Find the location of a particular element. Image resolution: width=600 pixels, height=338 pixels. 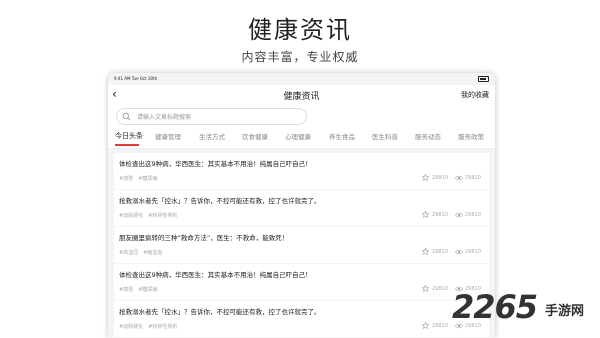

navbar: ‹ 健康资讯 我的收藏 is located at coordinates (301, 95).